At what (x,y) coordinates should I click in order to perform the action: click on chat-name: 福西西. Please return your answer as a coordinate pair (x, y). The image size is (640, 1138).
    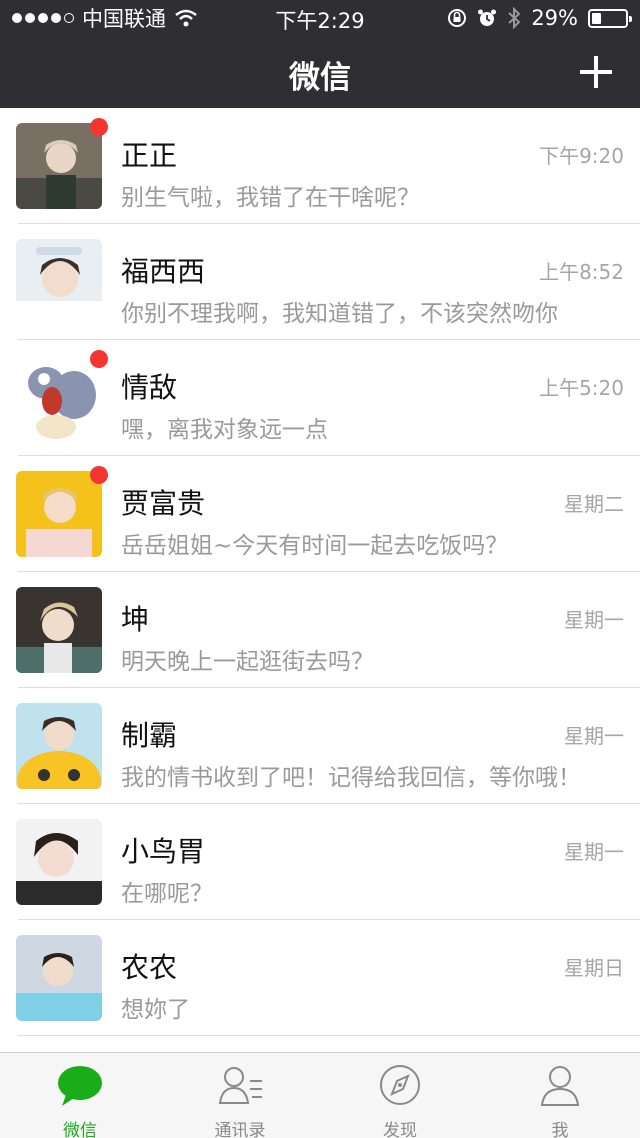
    Looking at the image, I should click on (163, 271).